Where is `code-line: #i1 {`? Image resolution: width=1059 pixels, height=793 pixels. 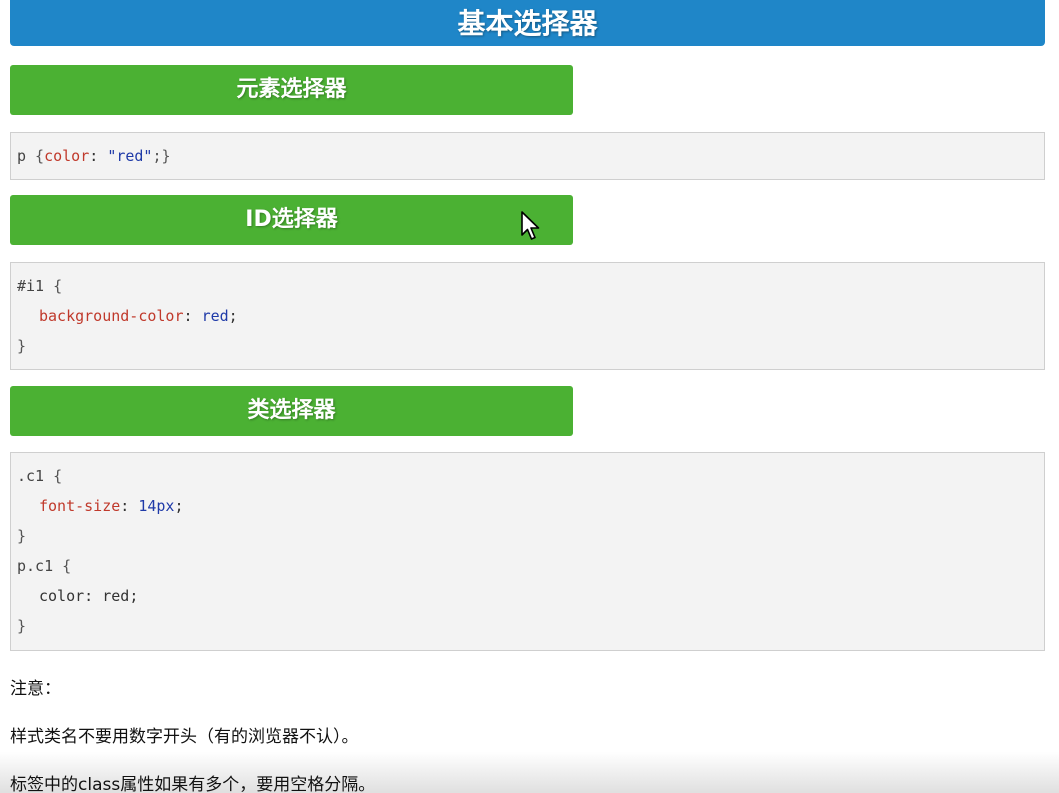
code-line: #i1 { is located at coordinates (527, 286).